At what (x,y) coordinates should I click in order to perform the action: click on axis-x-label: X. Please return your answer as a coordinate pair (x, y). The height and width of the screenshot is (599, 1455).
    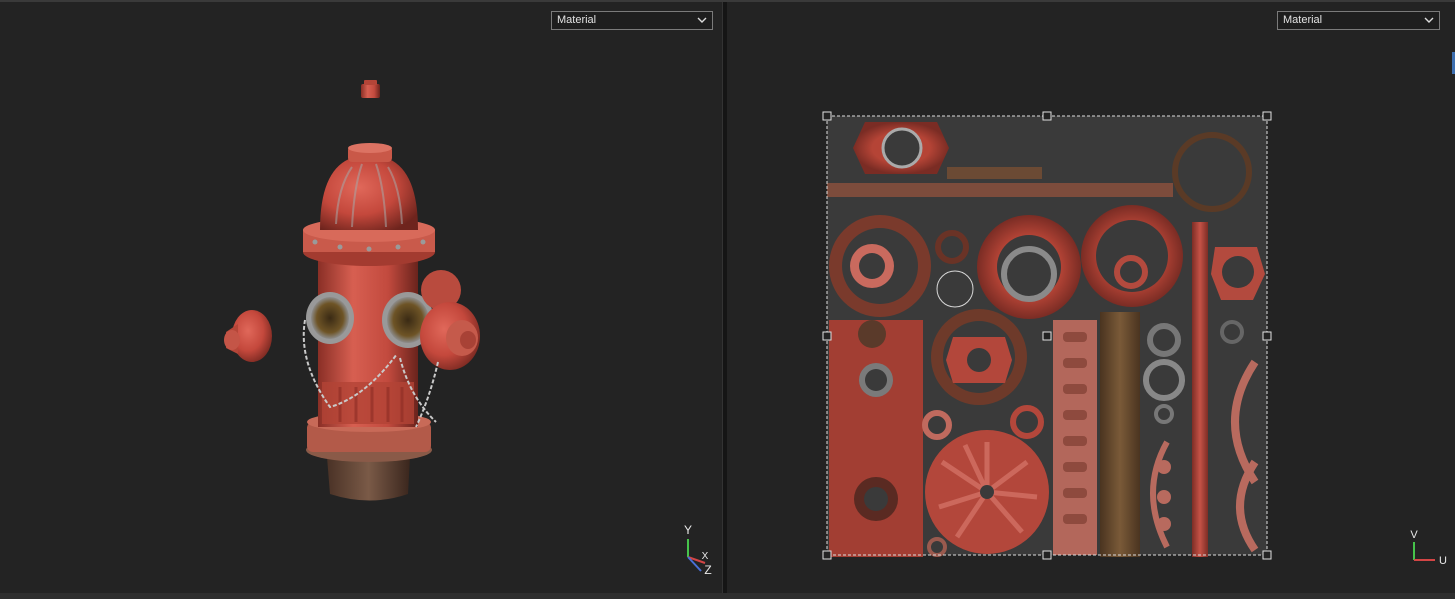
    Looking at the image, I should click on (705, 556).